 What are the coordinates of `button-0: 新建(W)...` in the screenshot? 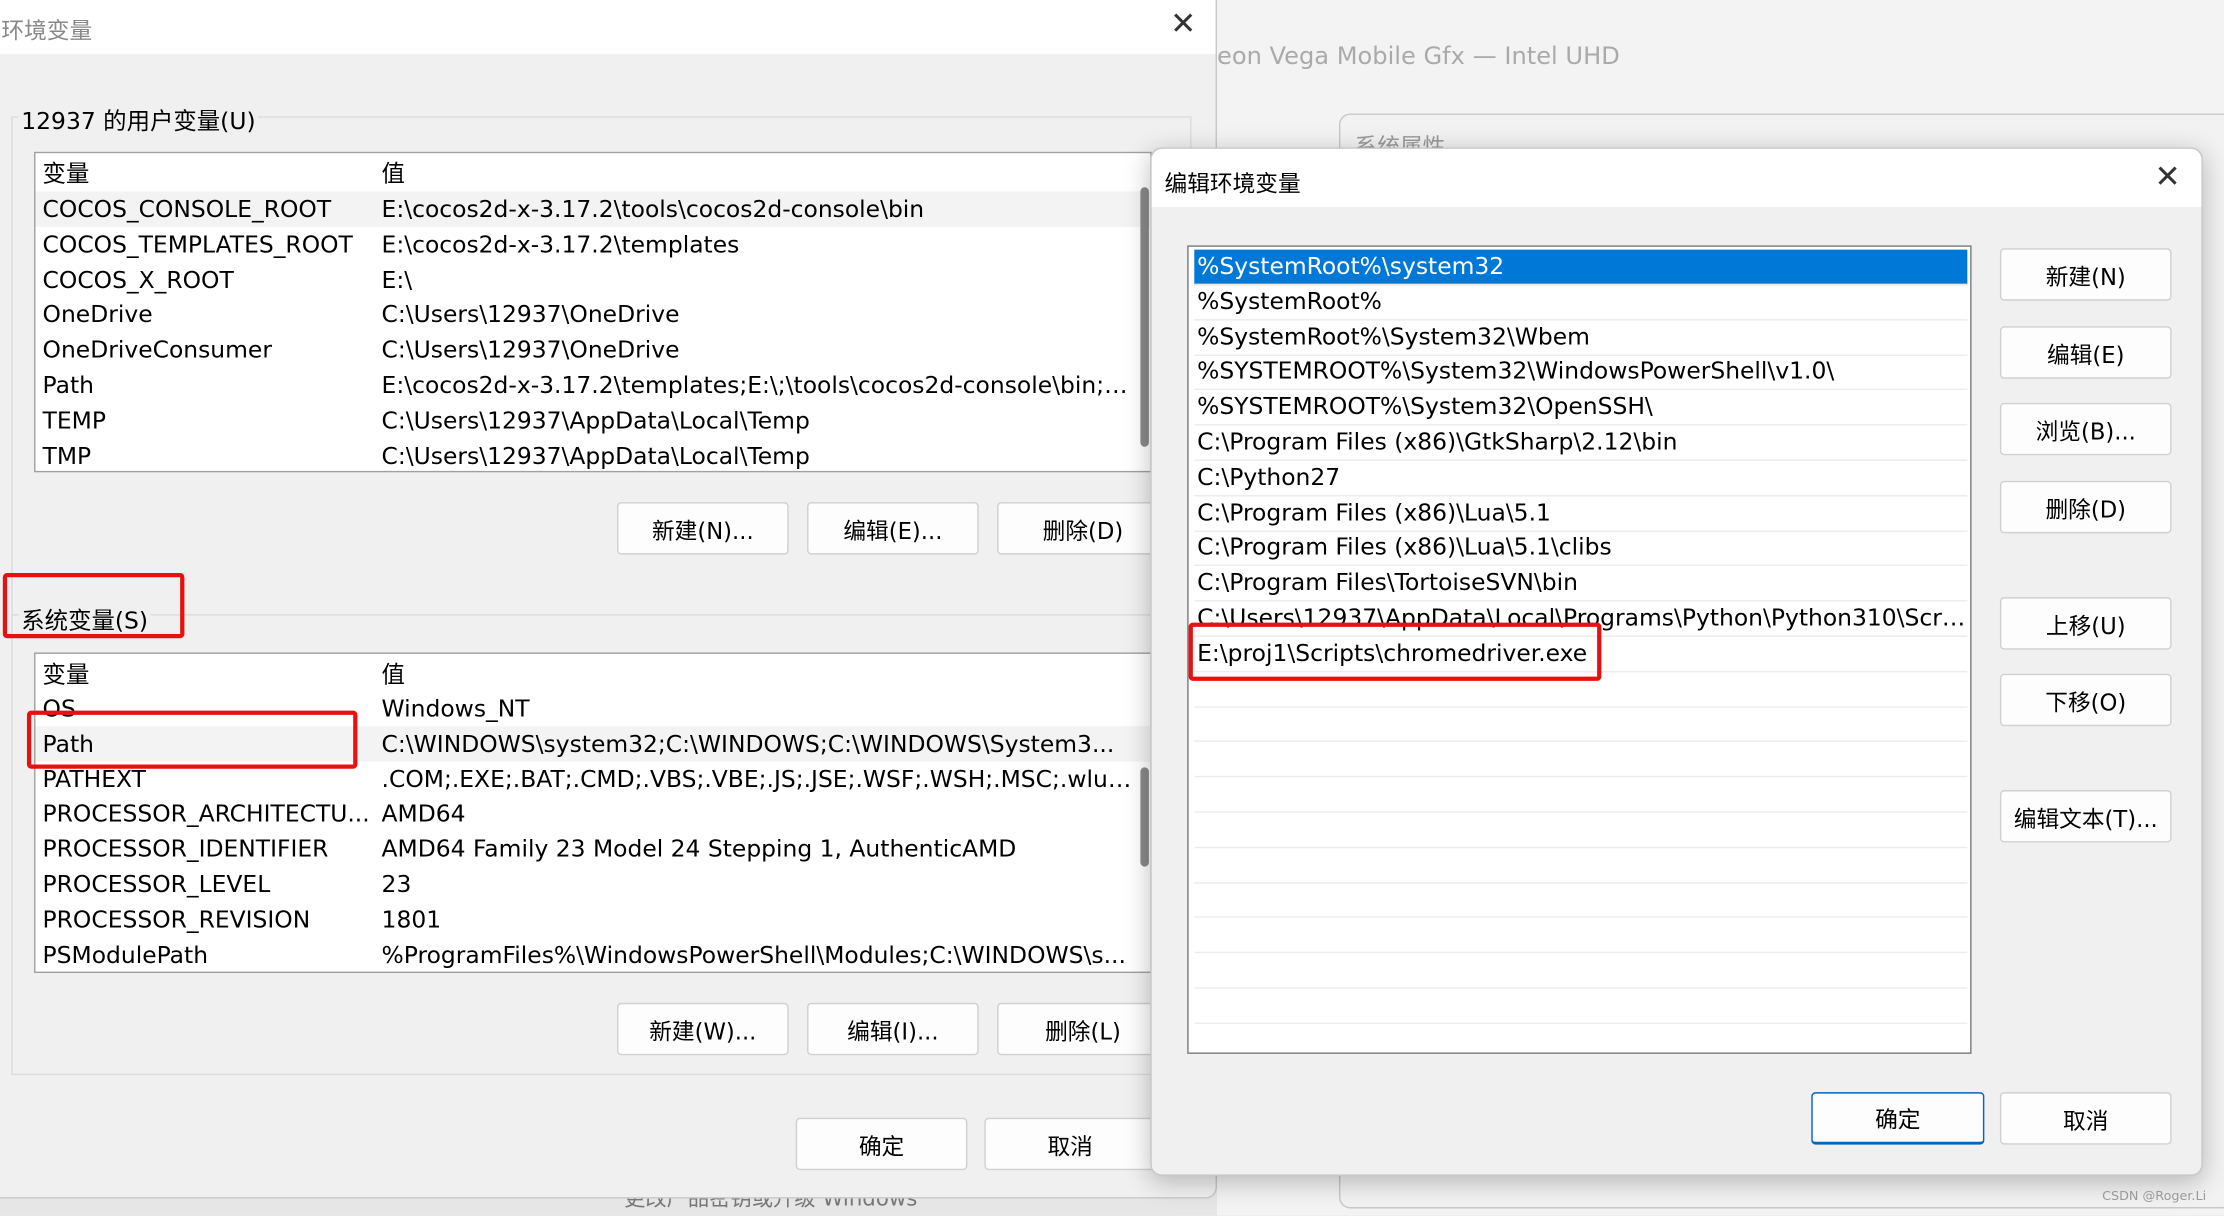 It's located at (703, 1029).